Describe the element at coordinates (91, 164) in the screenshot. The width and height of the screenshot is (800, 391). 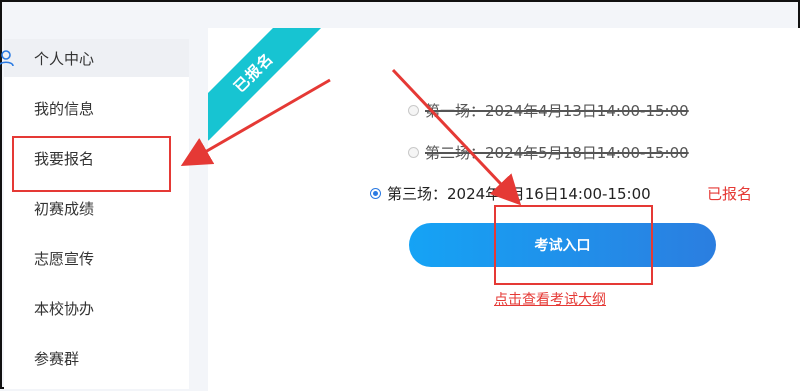
I see `highlight-box-register` at that location.